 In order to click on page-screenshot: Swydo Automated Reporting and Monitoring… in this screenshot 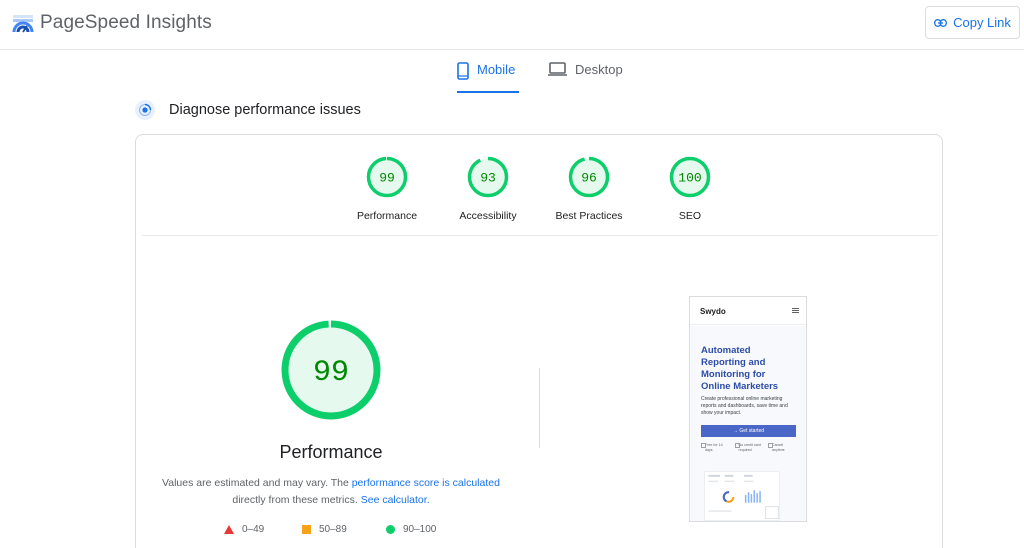, I will do `click(748, 409)`.